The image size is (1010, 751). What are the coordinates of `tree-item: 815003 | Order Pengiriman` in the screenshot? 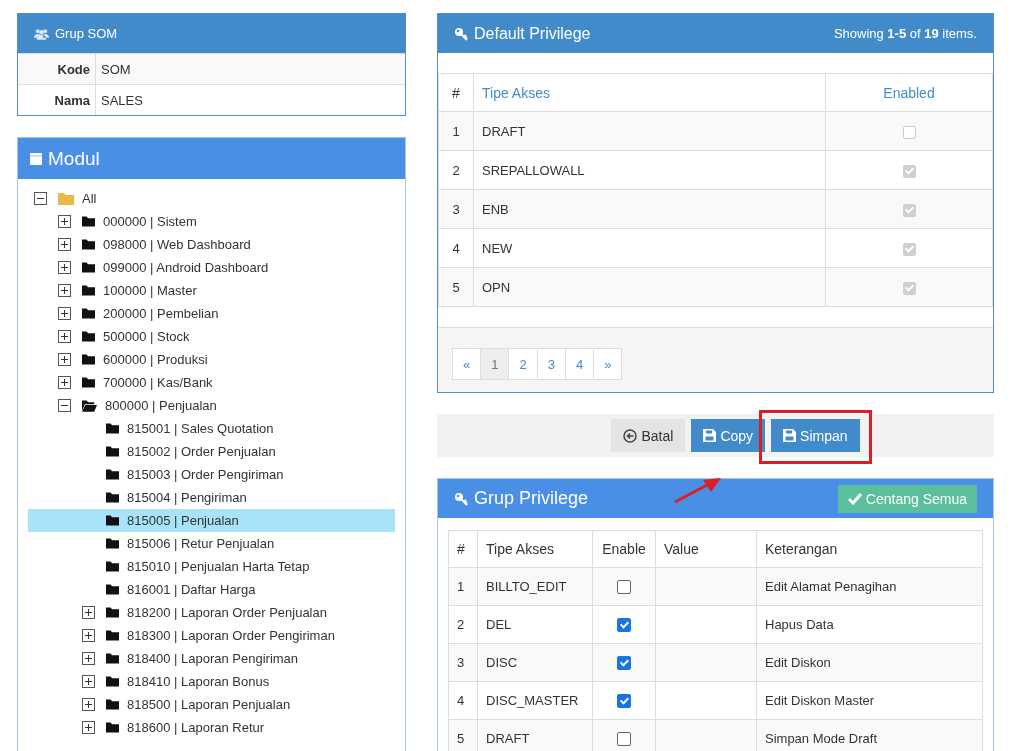 It's located at (211, 474).